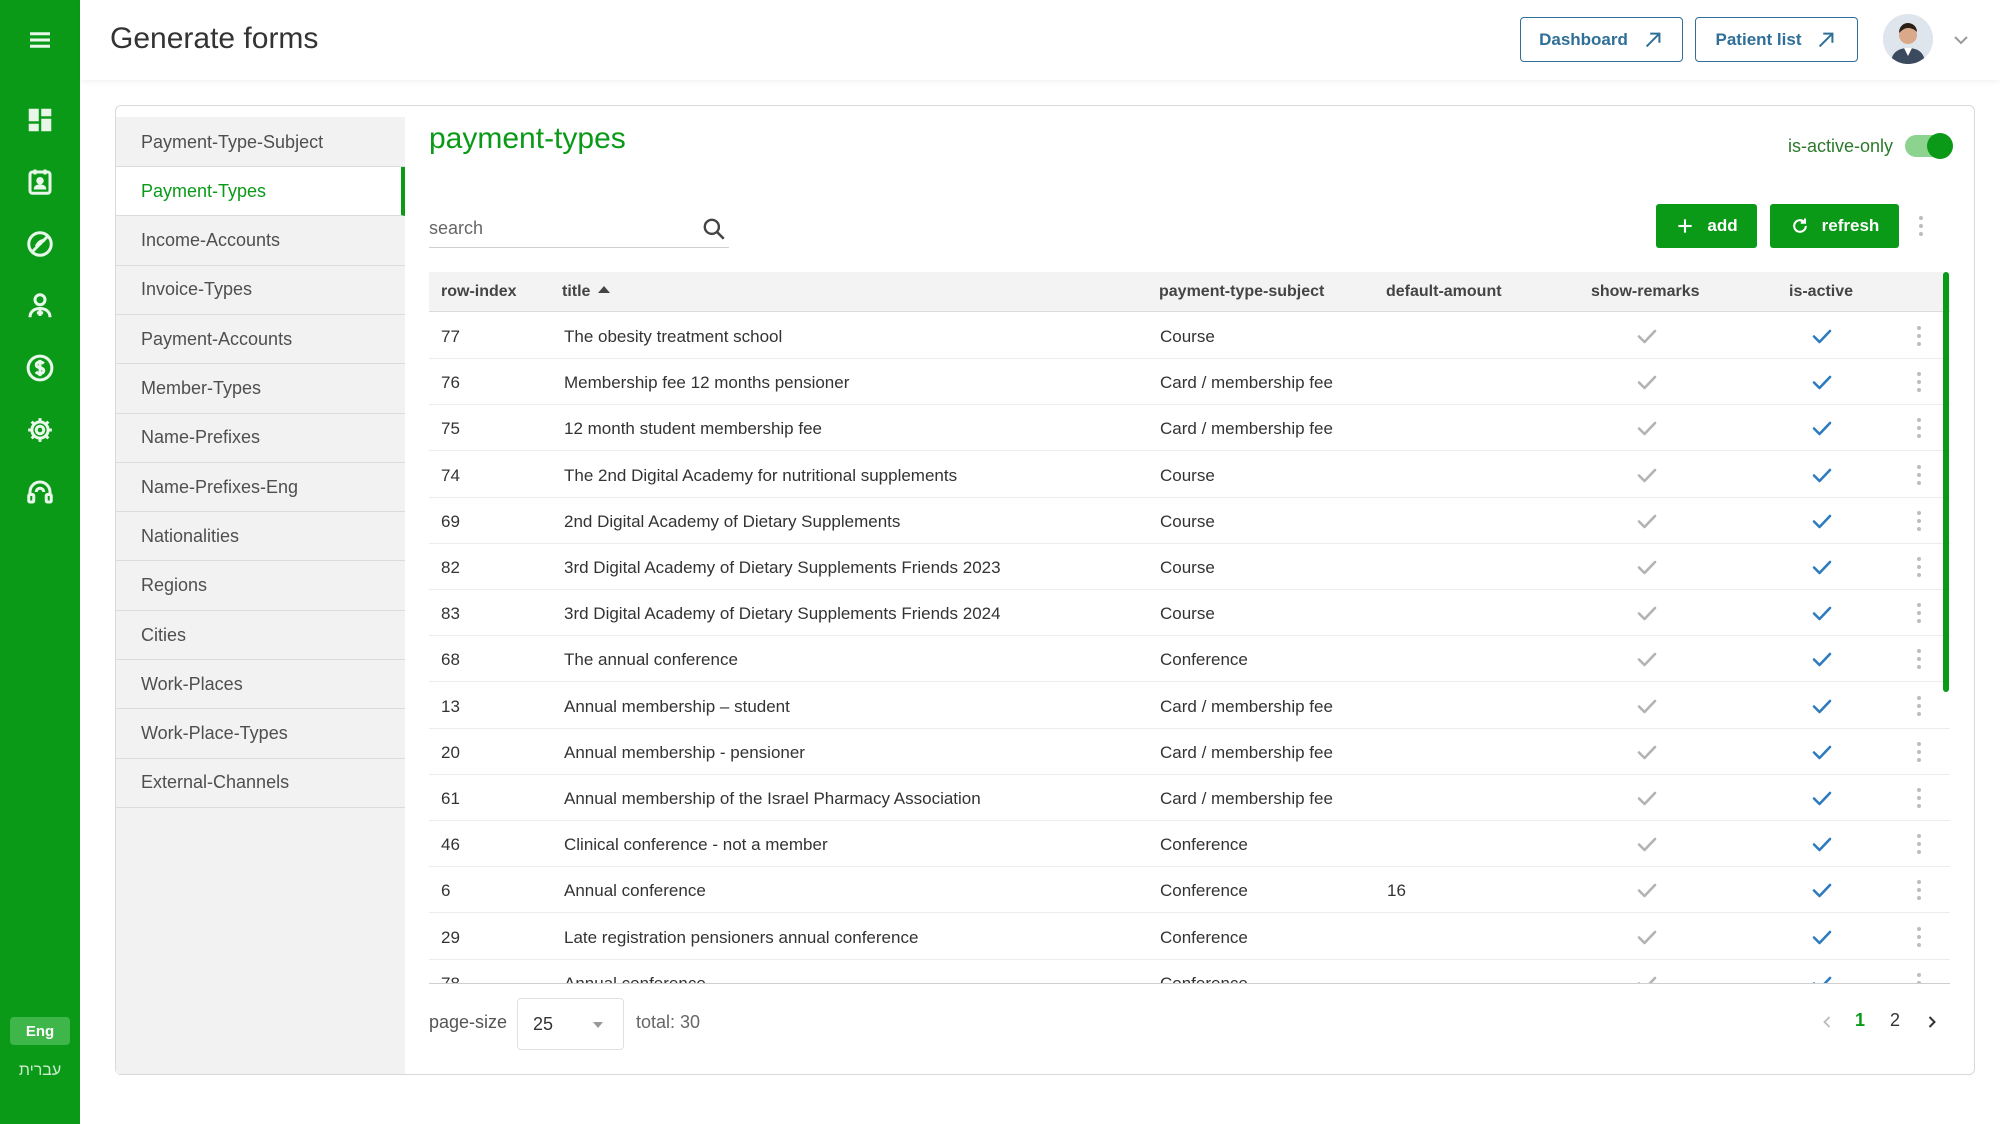  What do you see at coordinates (1860, 1020) in the screenshot?
I see `page-1-button: 1` at bounding box center [1860, 1020].